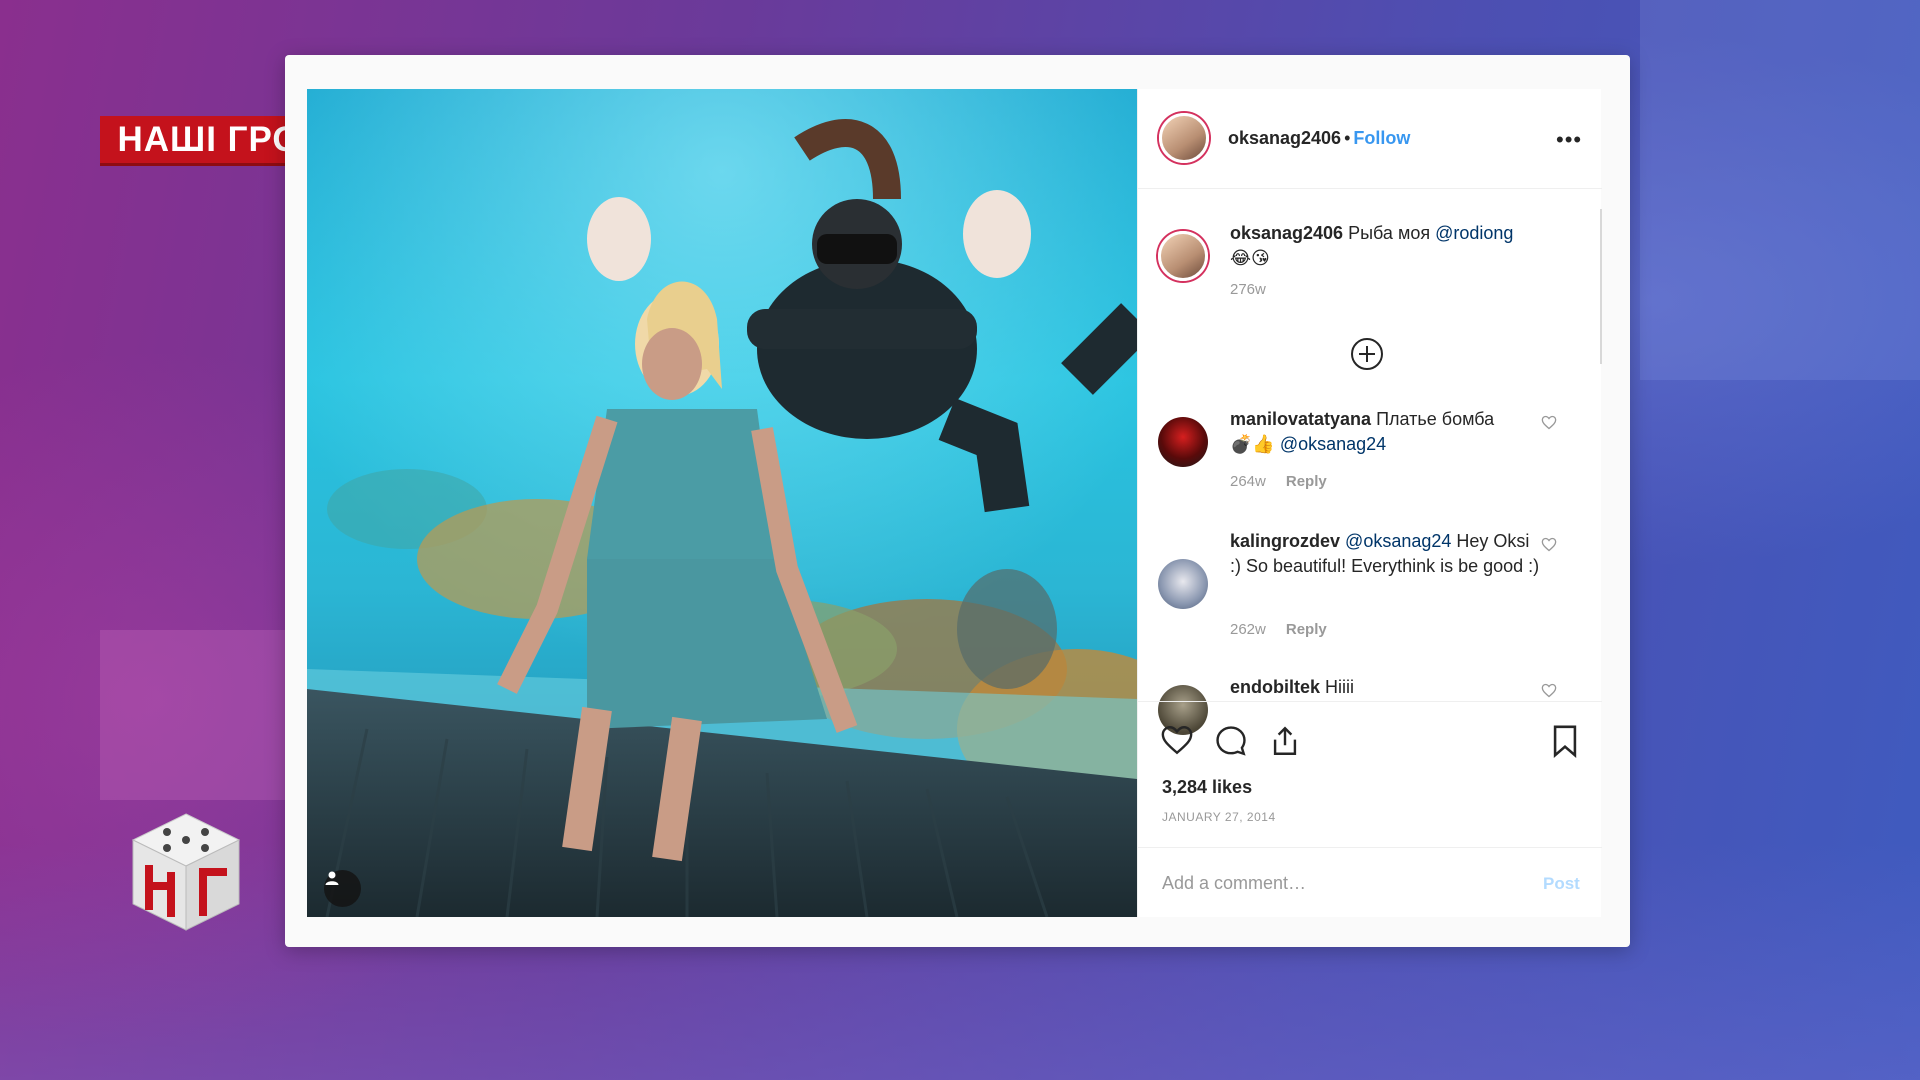 The image size is (1920, 1080). I want to click on comment-meta: 264w Reply, so click(1278, 481).